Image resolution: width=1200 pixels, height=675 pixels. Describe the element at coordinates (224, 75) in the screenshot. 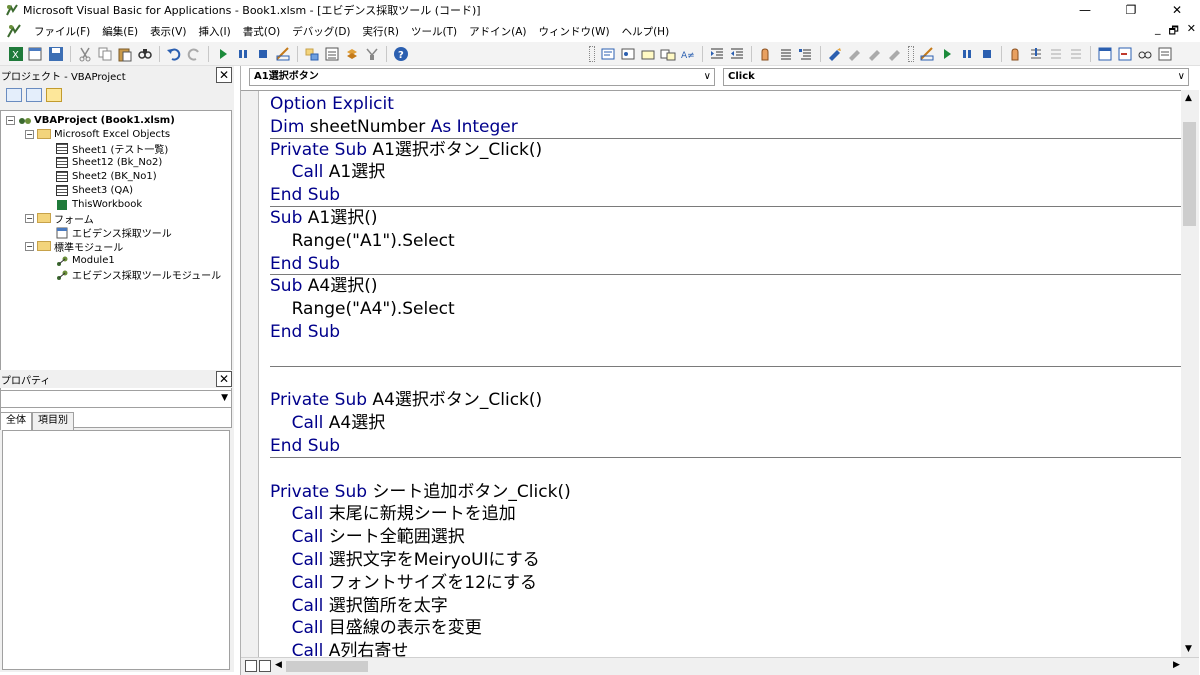

I see `project-explorer-close-button: ✕` at that location.